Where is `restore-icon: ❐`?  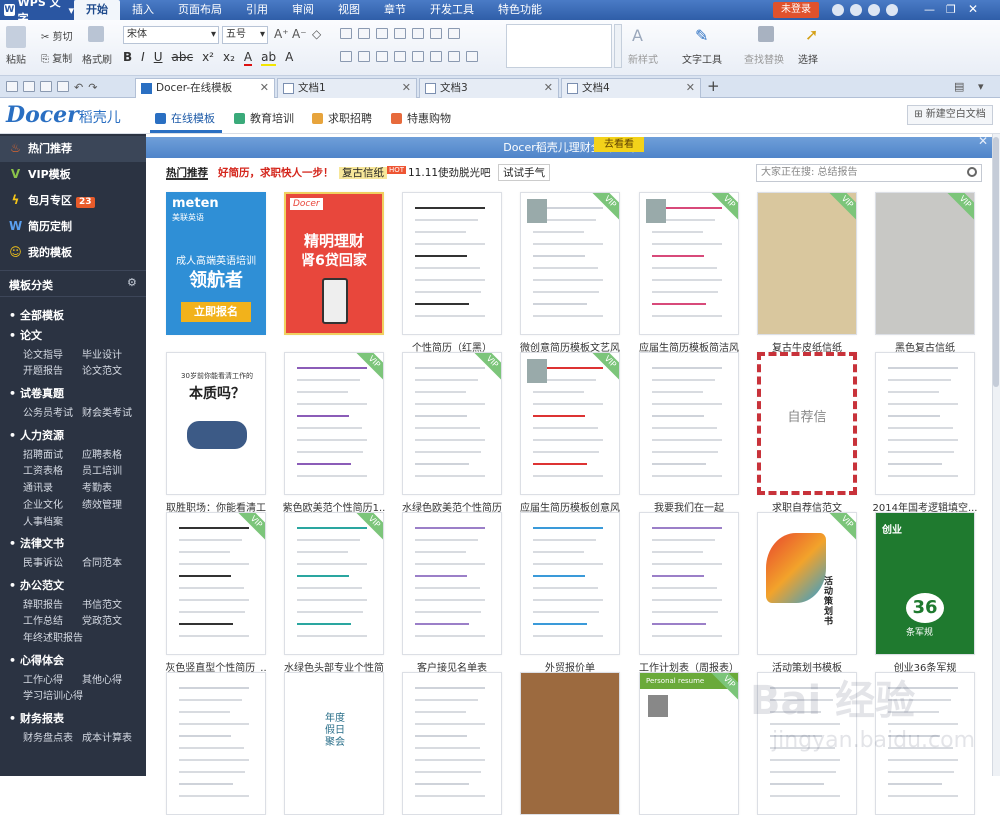
restore-icon: ❐ is located at coordinates (951, 9).